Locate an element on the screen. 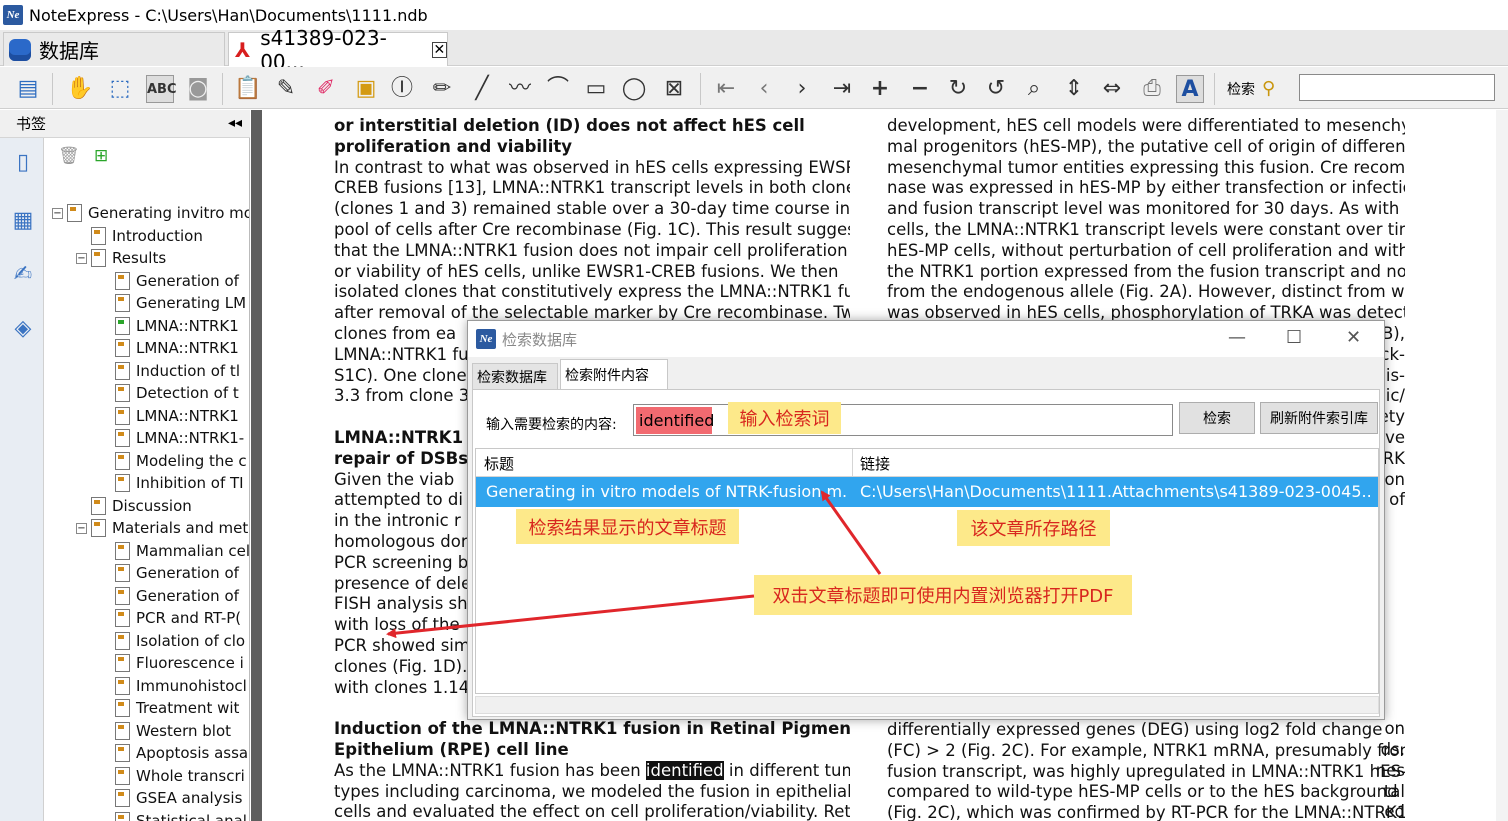  arrow-to-highlighted-text is located at coordinates (570, 616).